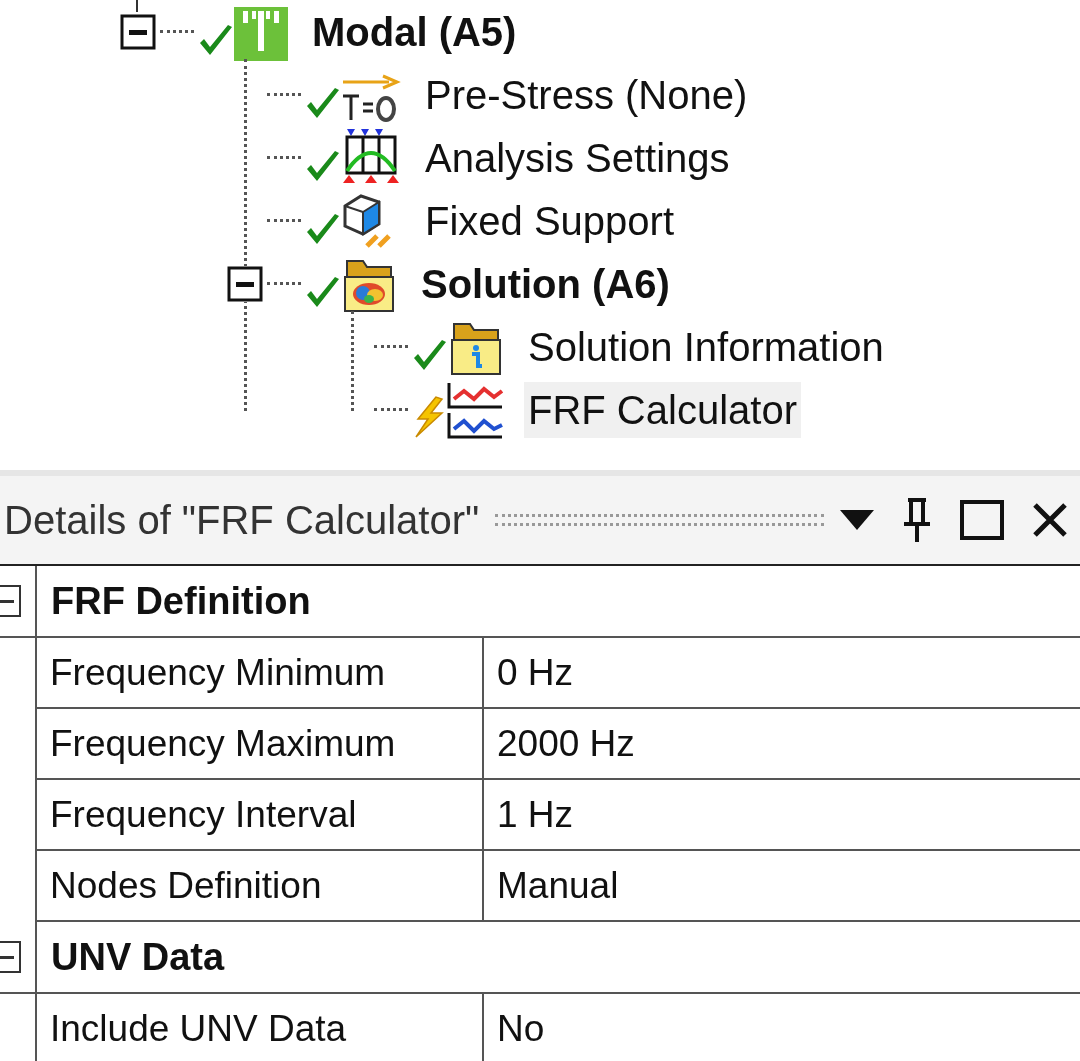 The height and width of the screenshot is (1061, 1080). I want to click on property-label: Nodes Definition, so click(186, 885).